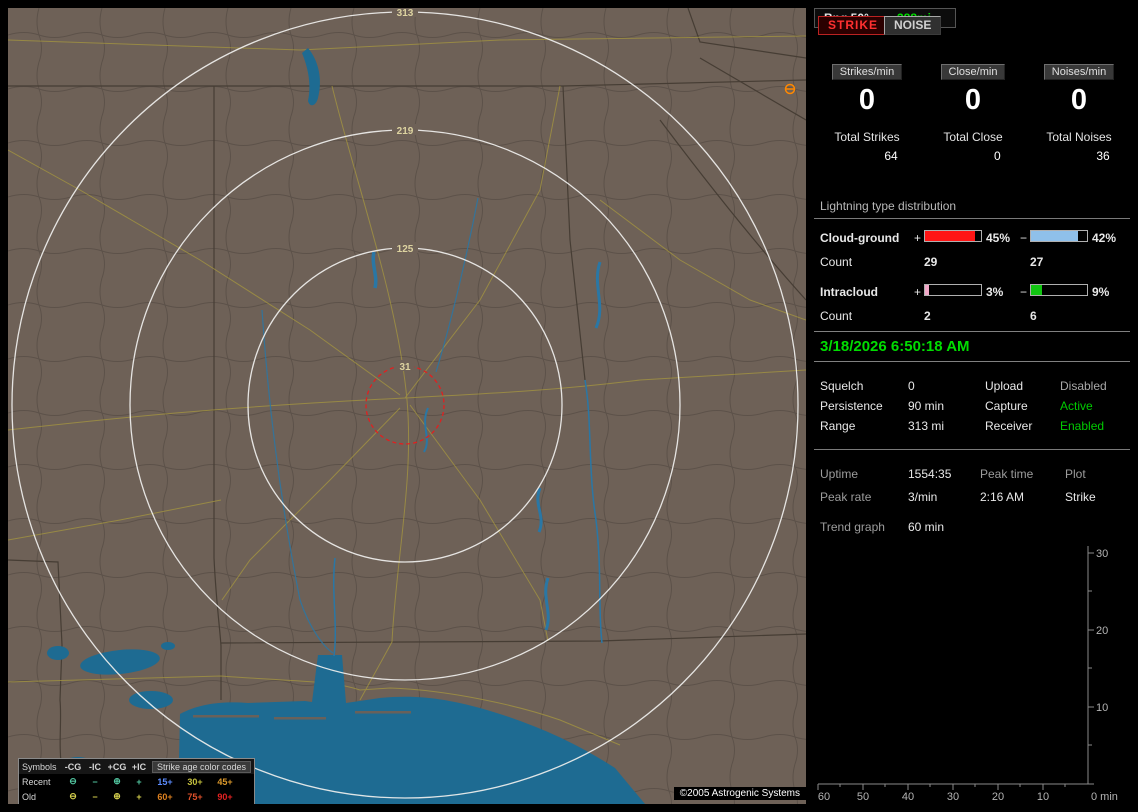 This screenshot has height=812, width=1138. What do you see at coordinates (1079, 72) in the screenshot?
I see `noises-per-min-button: Noises/min` at bounding box center [1079, 72].